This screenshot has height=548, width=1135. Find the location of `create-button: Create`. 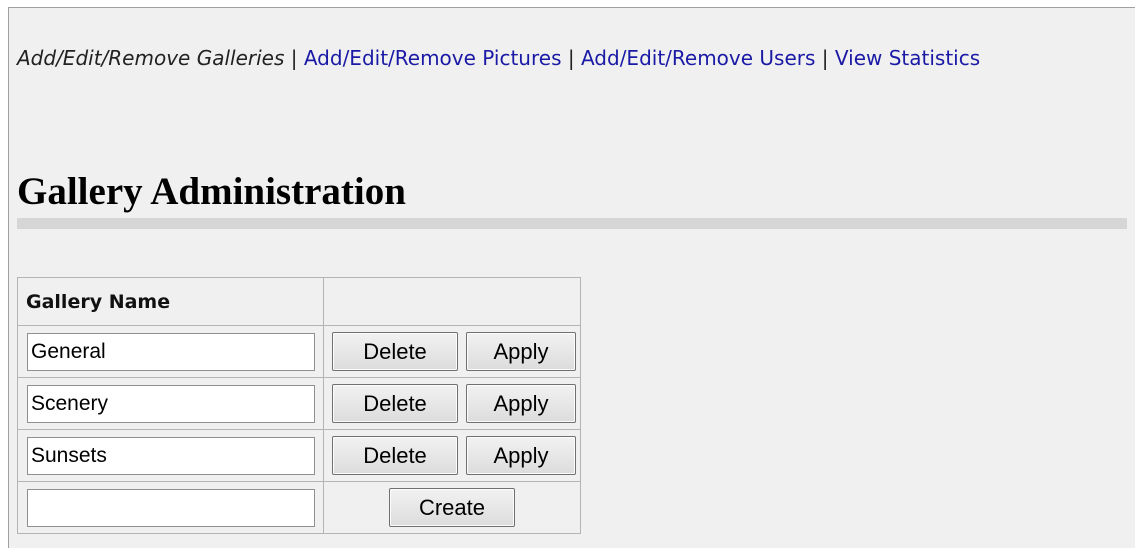

create-button: Create is located at coordinates (452, 507).